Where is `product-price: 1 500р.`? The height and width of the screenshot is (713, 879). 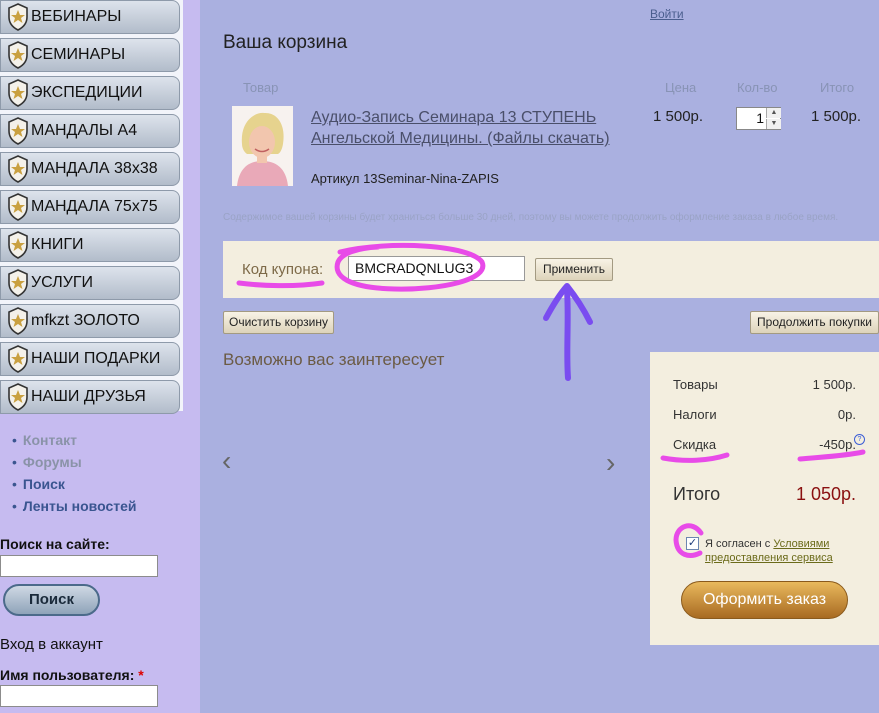 product-price: 1 500р. is located at coordinates (678, 116).